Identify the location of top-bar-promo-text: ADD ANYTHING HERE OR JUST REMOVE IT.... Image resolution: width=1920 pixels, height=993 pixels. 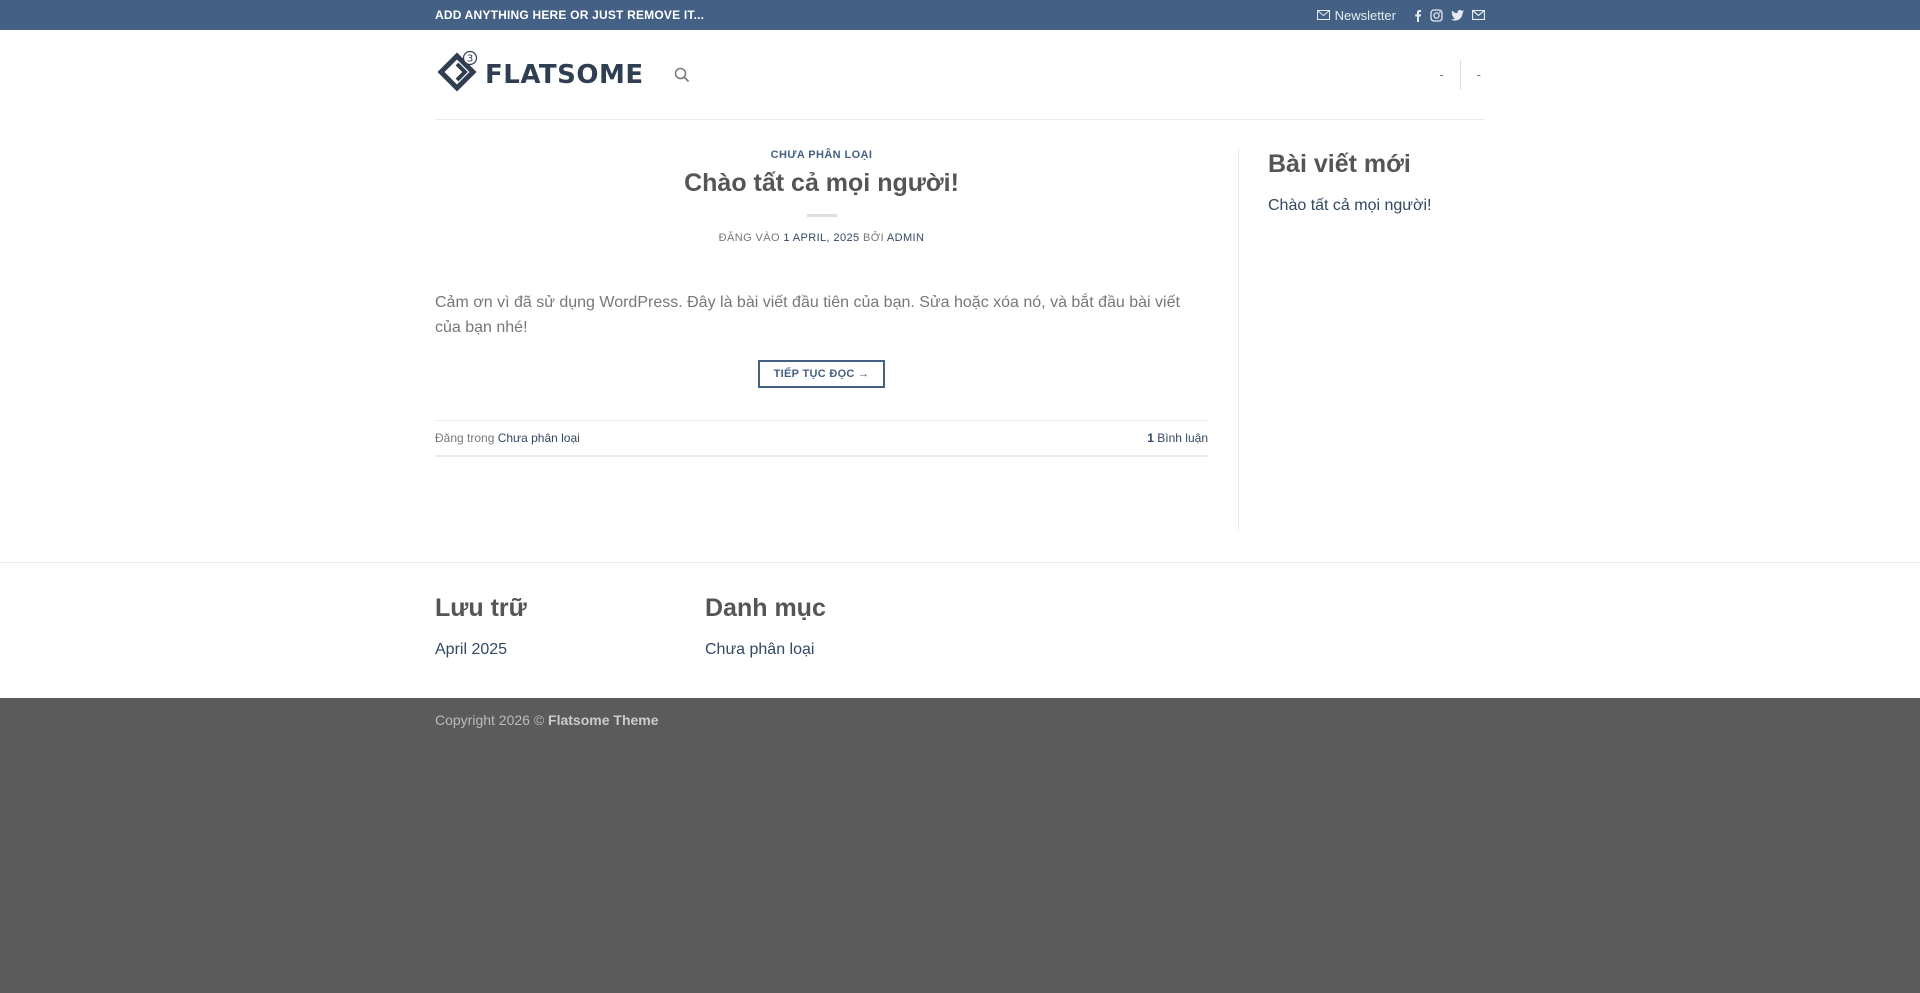
(570, 15).